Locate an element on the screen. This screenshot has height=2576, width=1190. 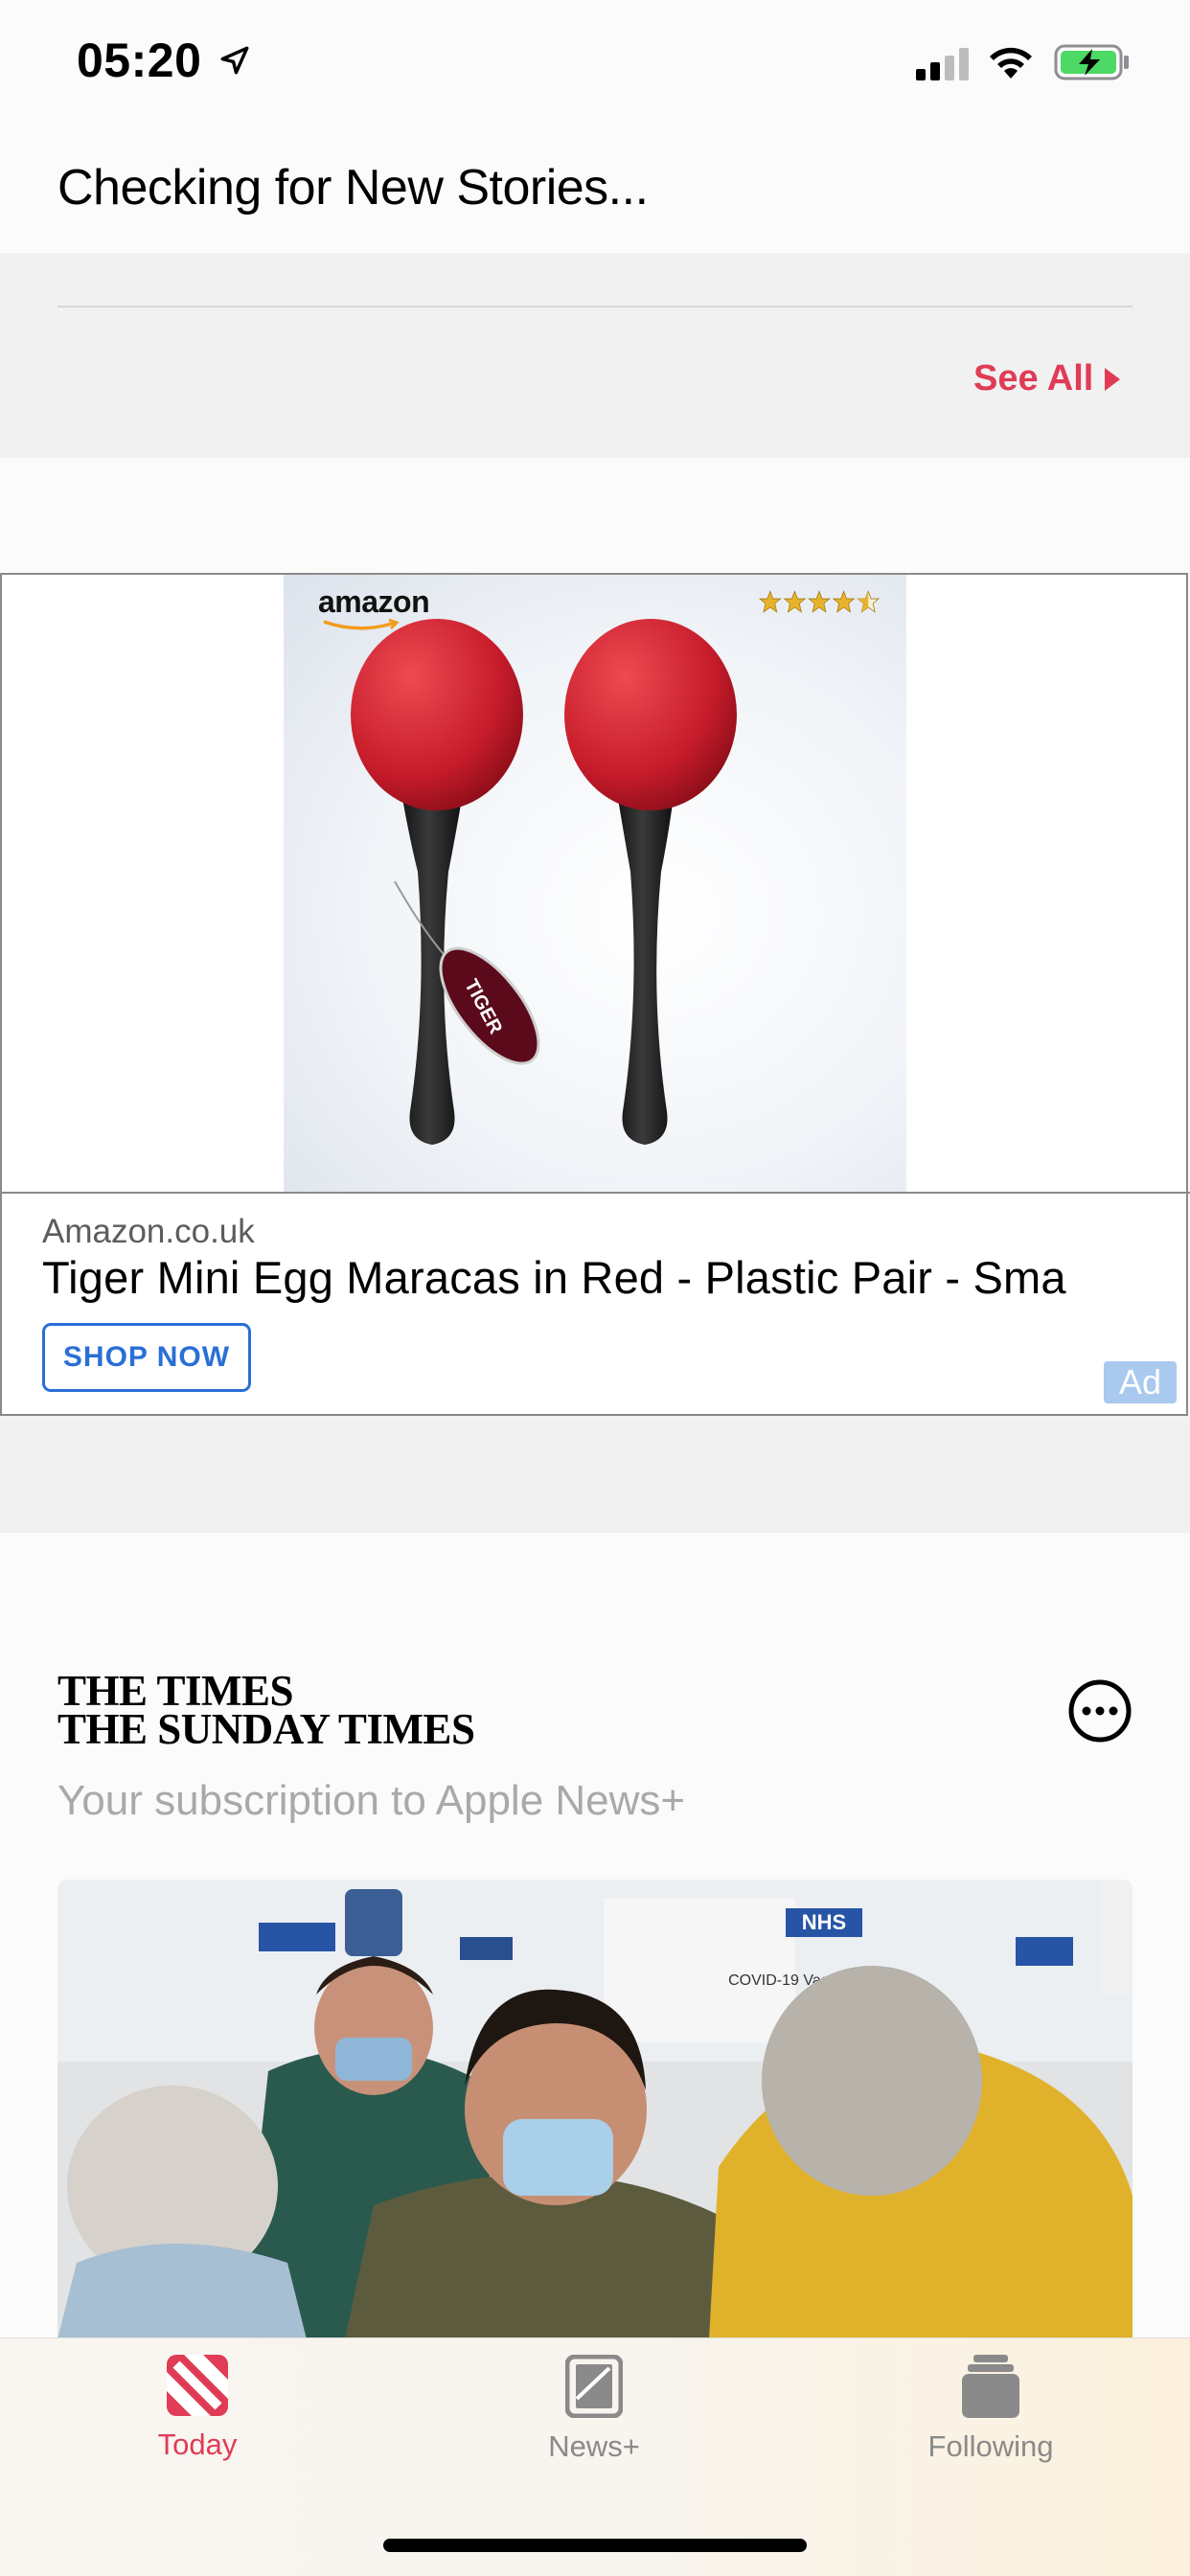
ad-badge: Ad is located at coordinates (1140, 1382).